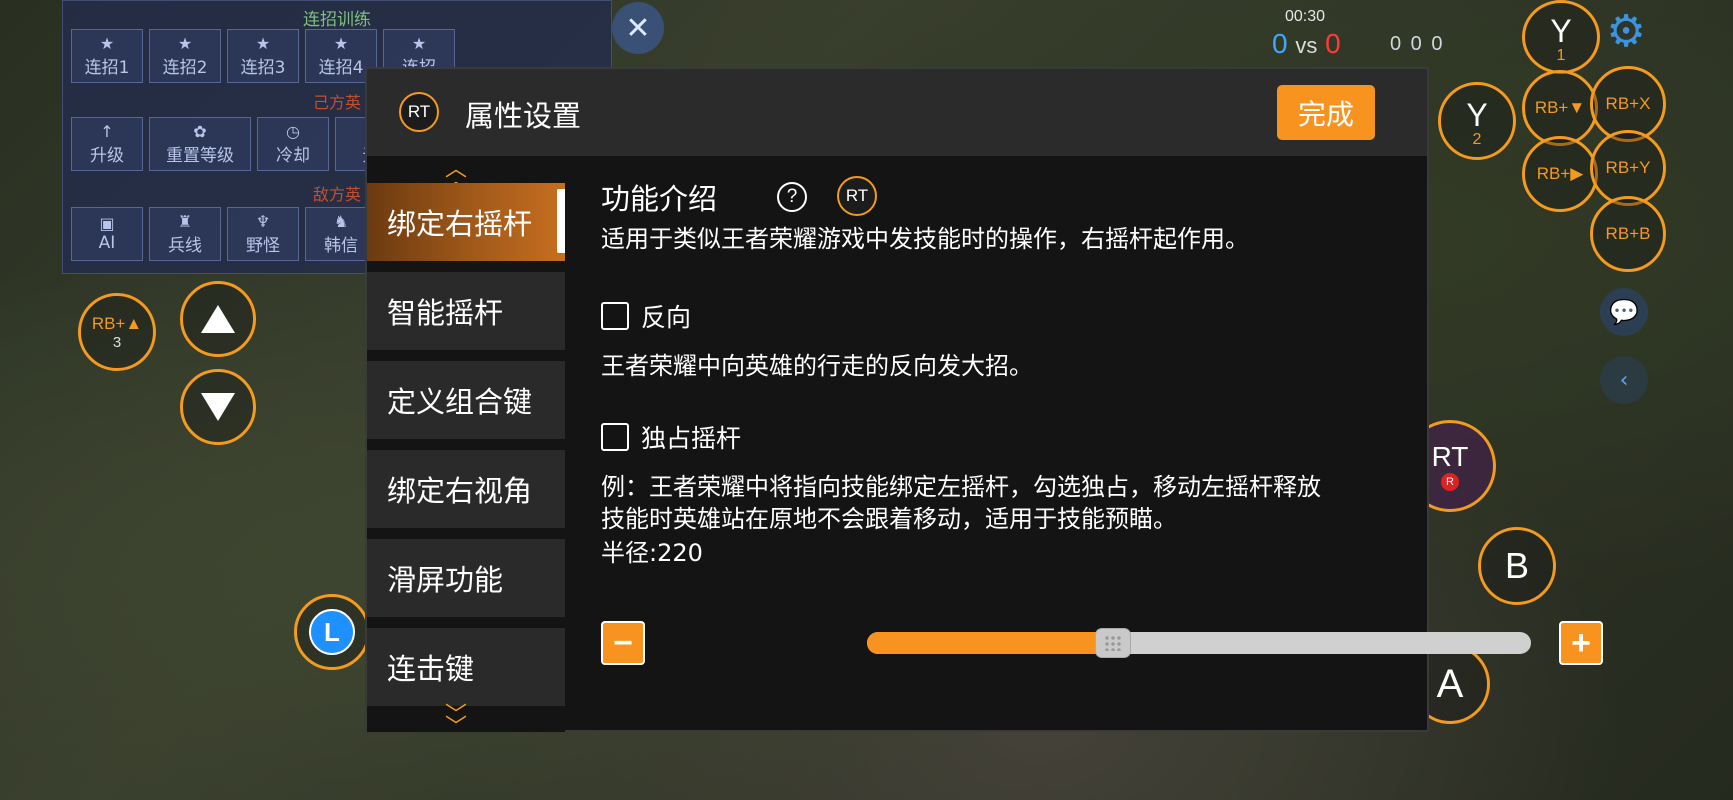  What do you see at coordinates (293, 131) in the screenshot?
I see `clock-icon: ◷` at bounding box center [293, 131].